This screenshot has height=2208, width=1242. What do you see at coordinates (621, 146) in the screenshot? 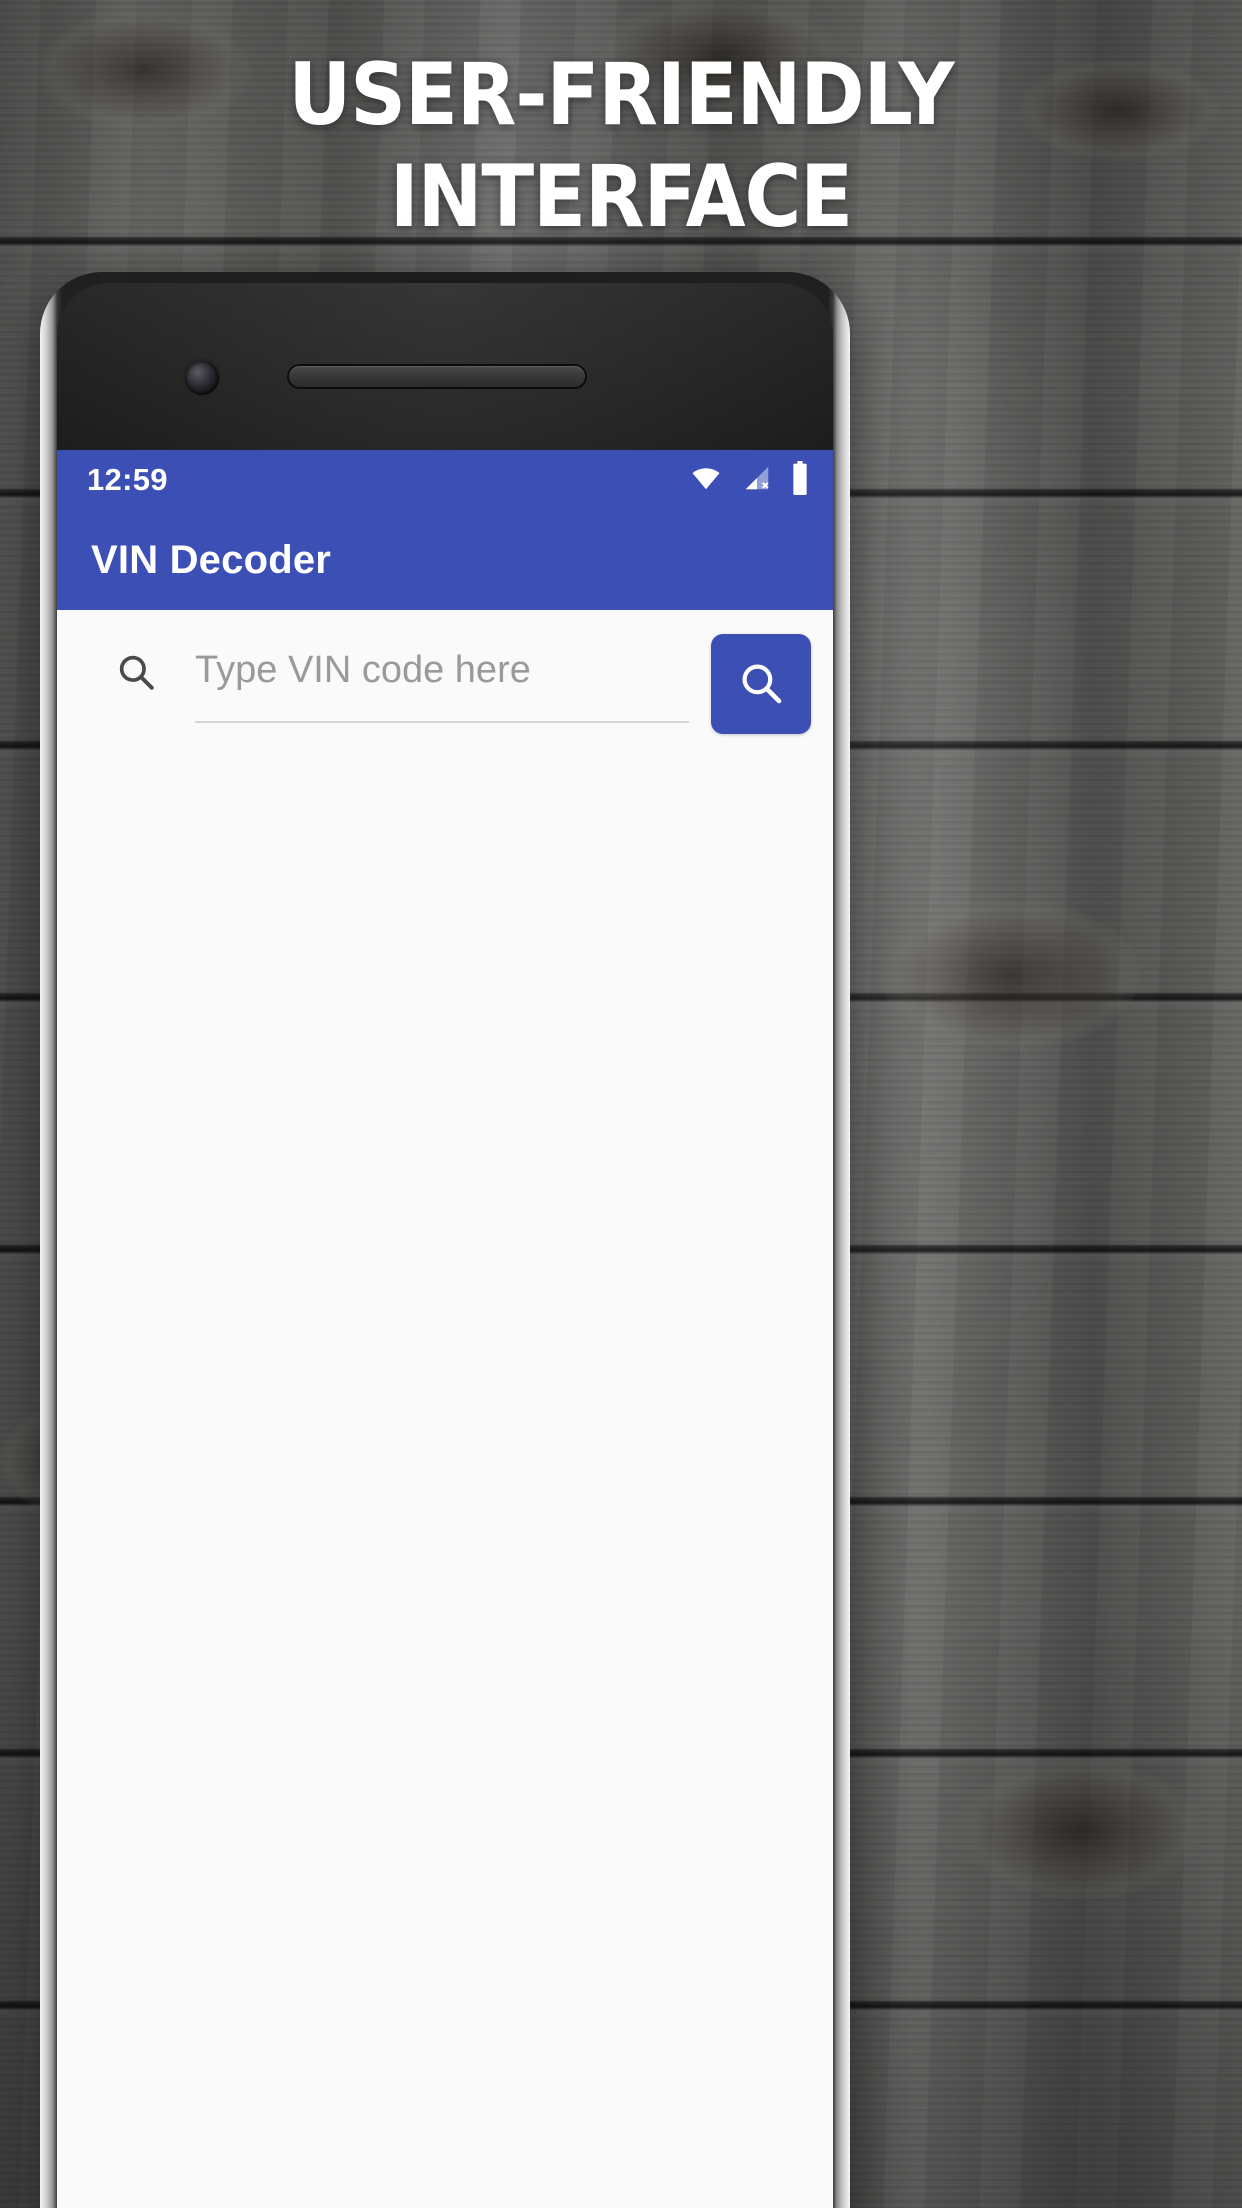
I see `page-title: USER-FRIENDLY INTERFACE` at bounding box center [621, 146].